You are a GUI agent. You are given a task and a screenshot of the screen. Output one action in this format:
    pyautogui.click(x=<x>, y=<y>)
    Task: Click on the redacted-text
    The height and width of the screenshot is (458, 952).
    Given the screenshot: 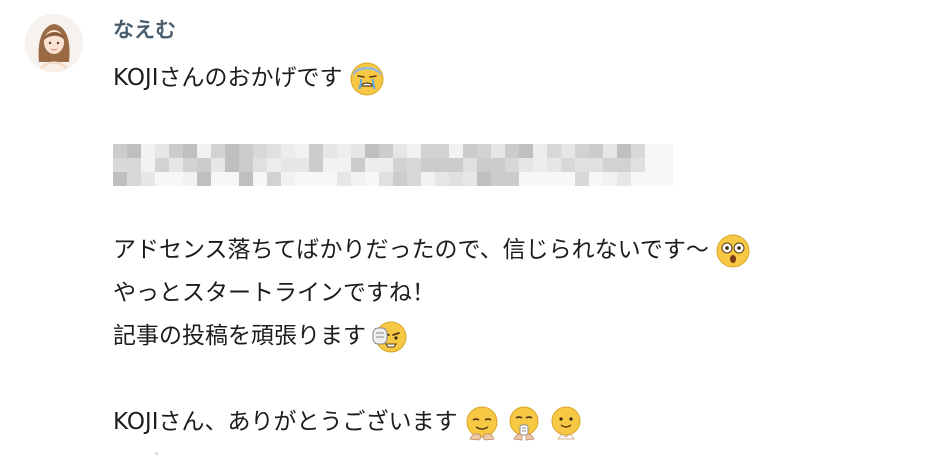 What is the action you would take?
    pyautogui.click(x=523, y=164)
    